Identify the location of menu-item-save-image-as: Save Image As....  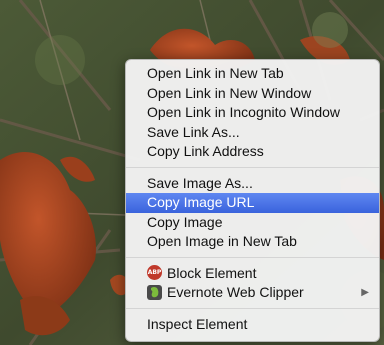
(252, 184).